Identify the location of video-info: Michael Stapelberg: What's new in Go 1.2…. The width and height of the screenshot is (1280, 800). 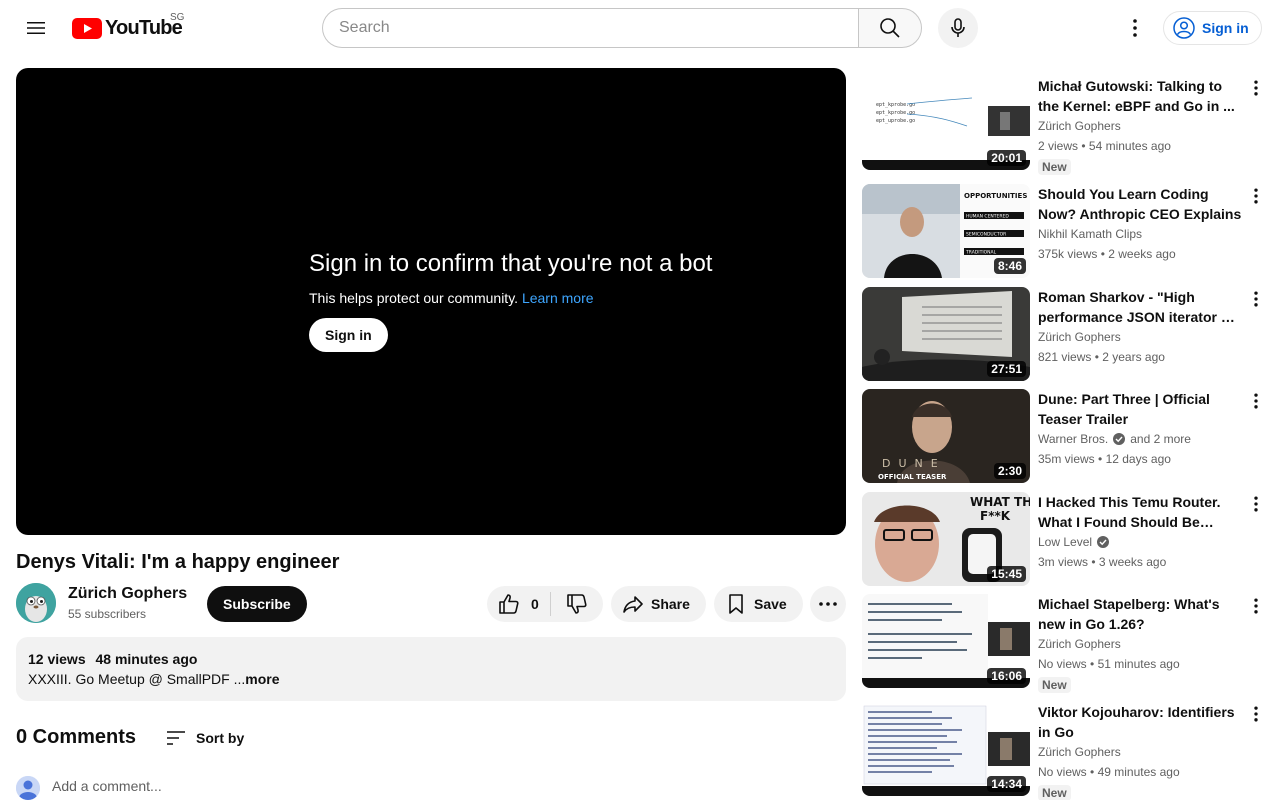
(1141, 644).